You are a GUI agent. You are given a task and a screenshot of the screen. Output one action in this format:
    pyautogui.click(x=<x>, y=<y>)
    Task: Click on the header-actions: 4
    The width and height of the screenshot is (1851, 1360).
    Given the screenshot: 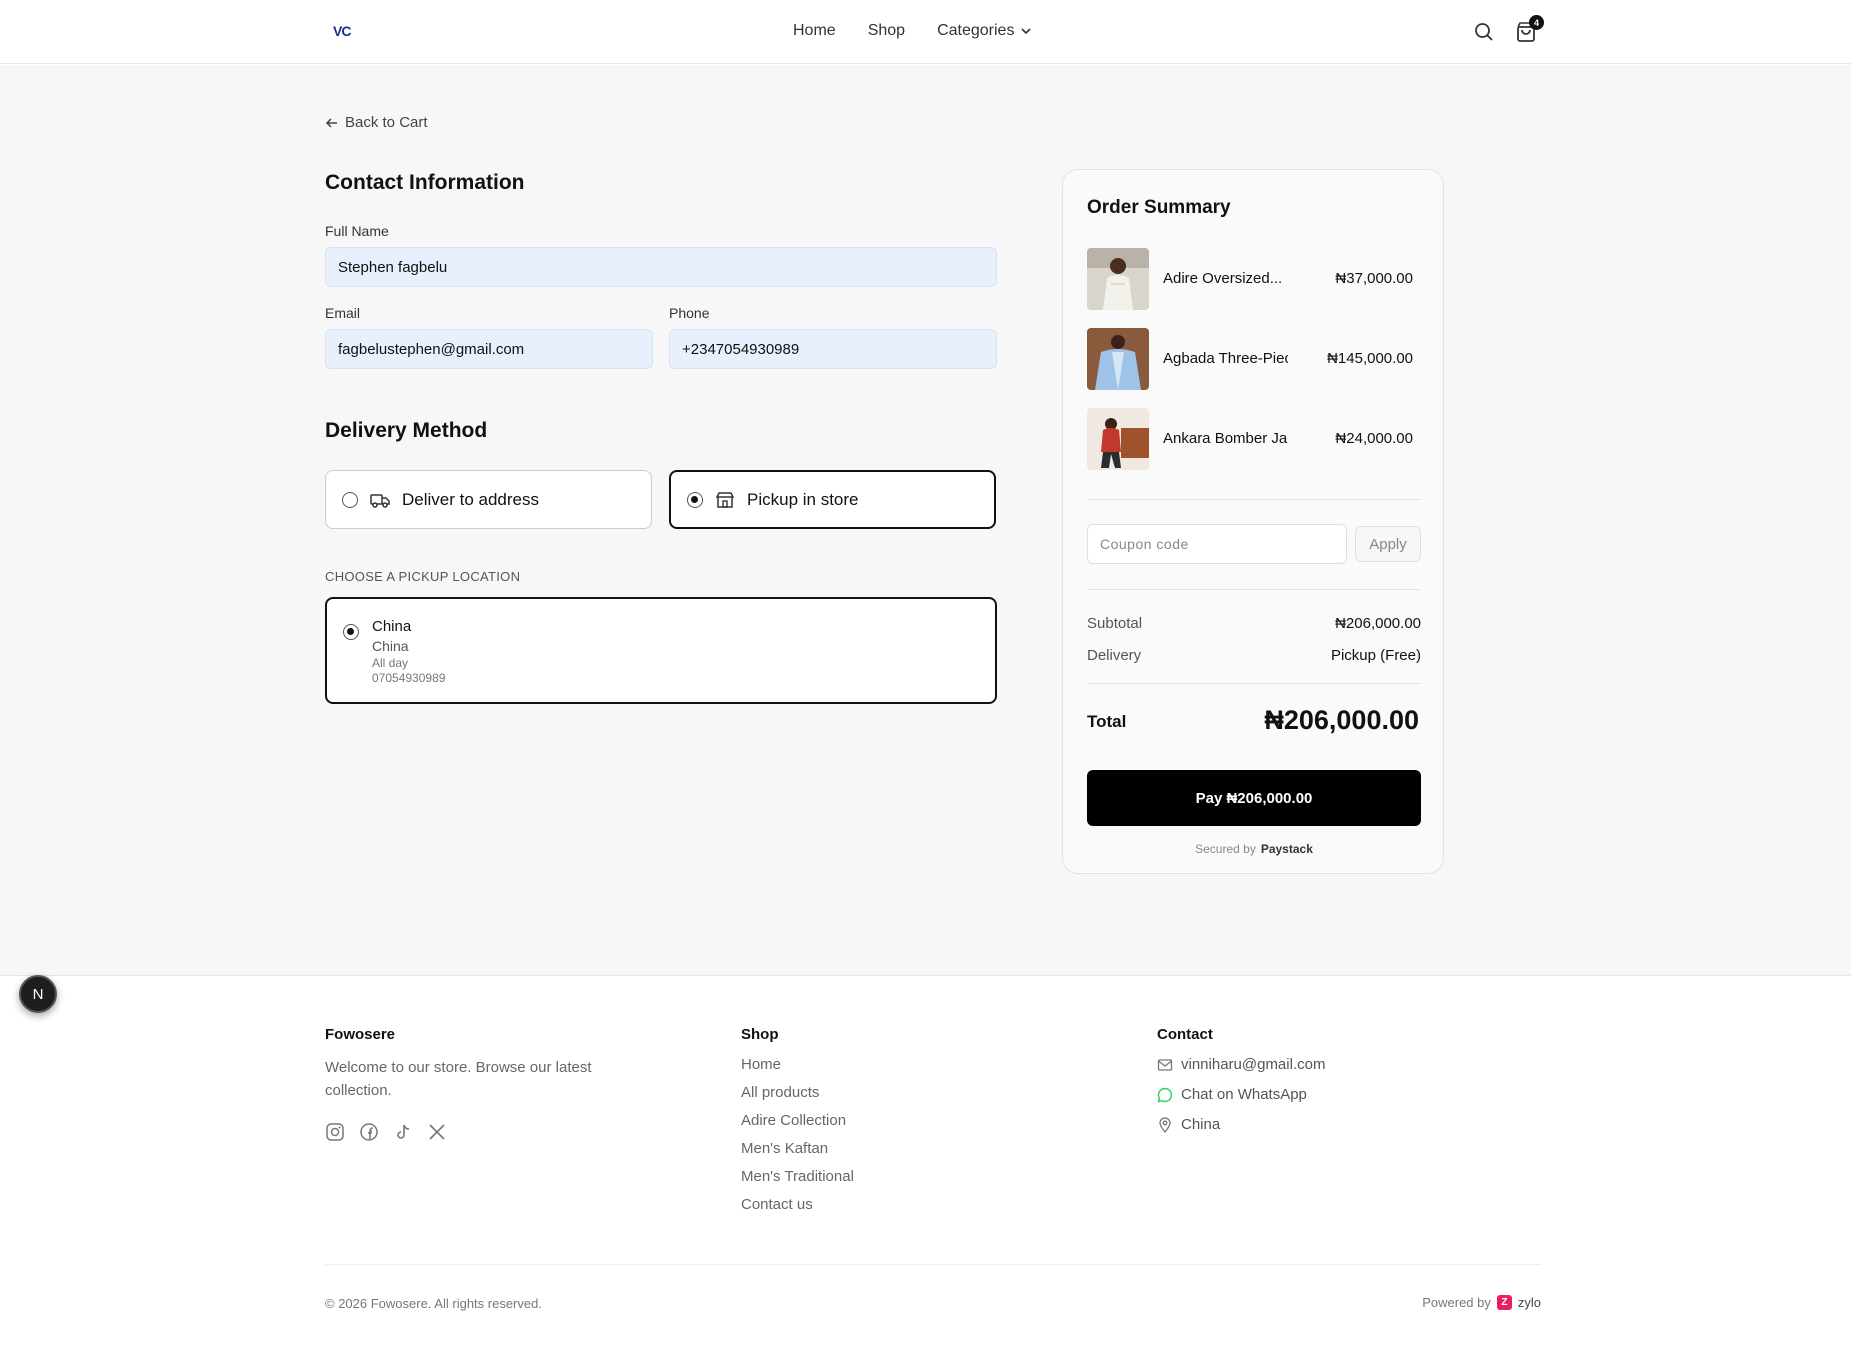 What is the action you would take?
    pyautogui.click(x=1508, y=29)
    